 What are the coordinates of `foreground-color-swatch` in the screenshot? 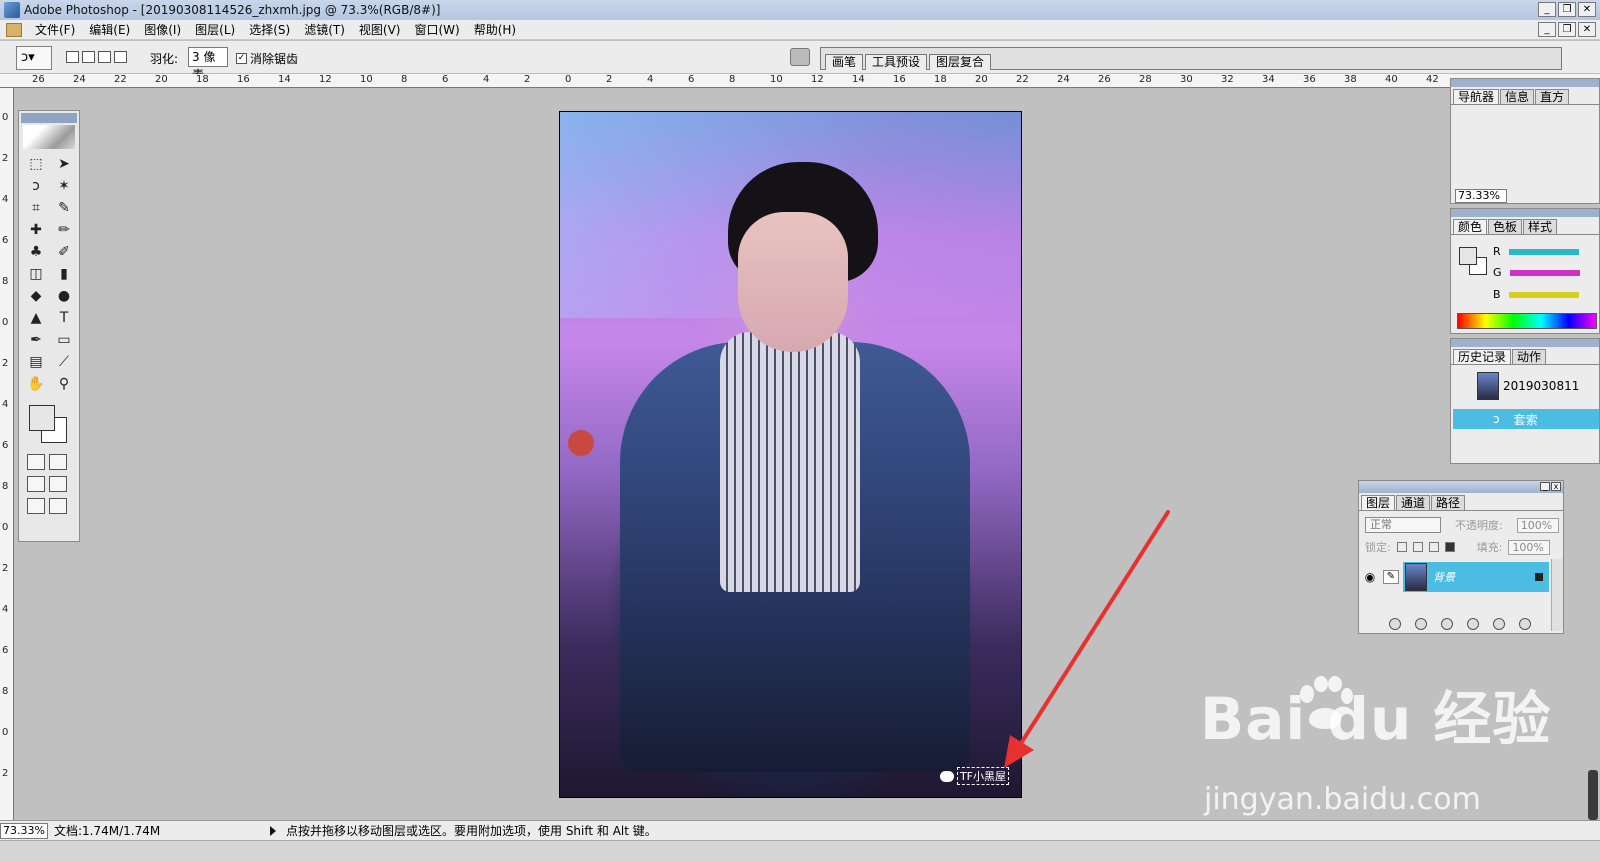 It's located at (42, 418).